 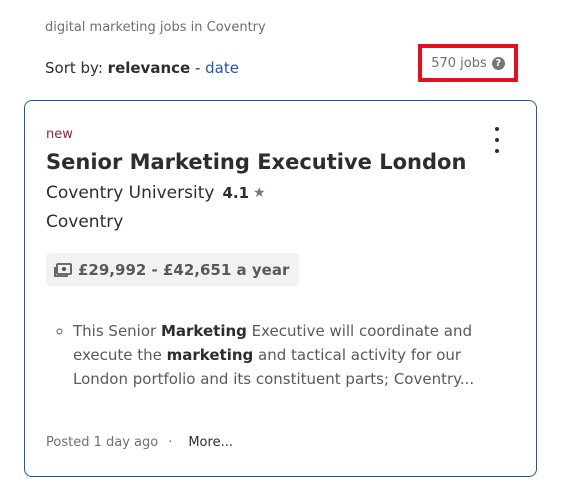 I want to click on posted-date: Posted 1 day ago, so click(x=102, y=442).